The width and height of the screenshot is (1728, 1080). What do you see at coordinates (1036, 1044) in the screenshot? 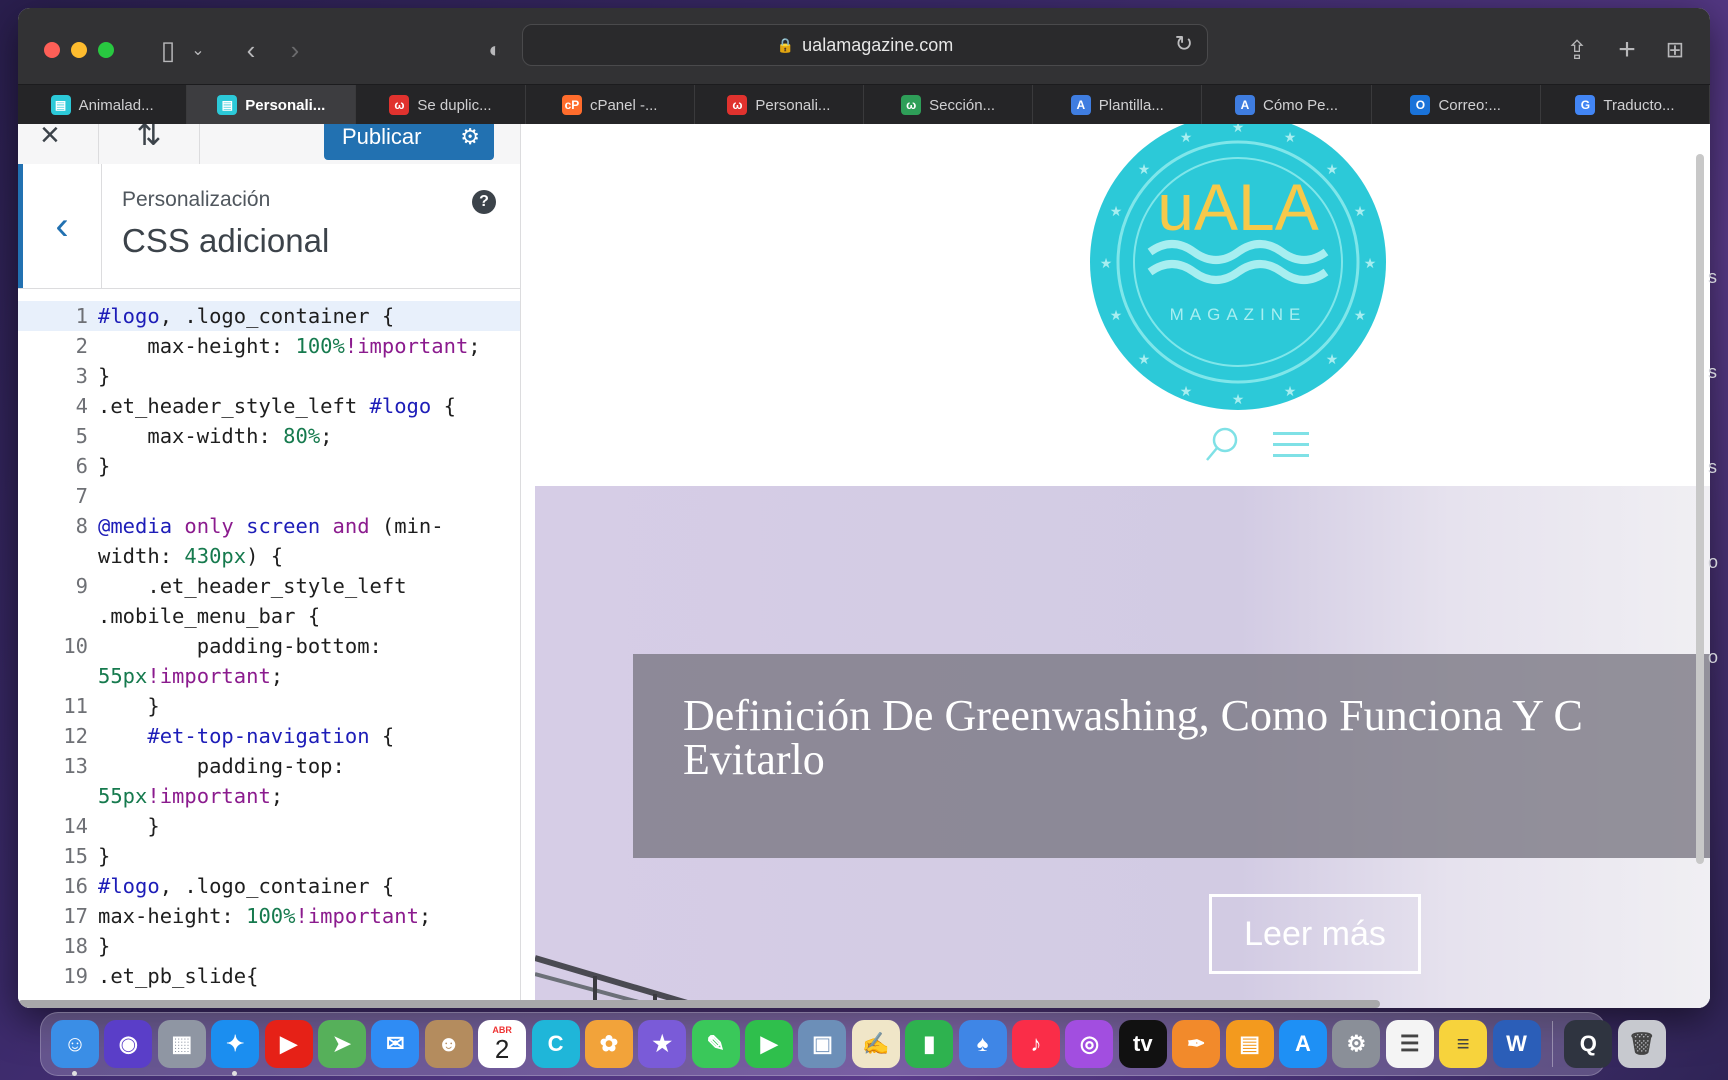
I see `music-icon: ♪` at bounding box center [1036, 1044].